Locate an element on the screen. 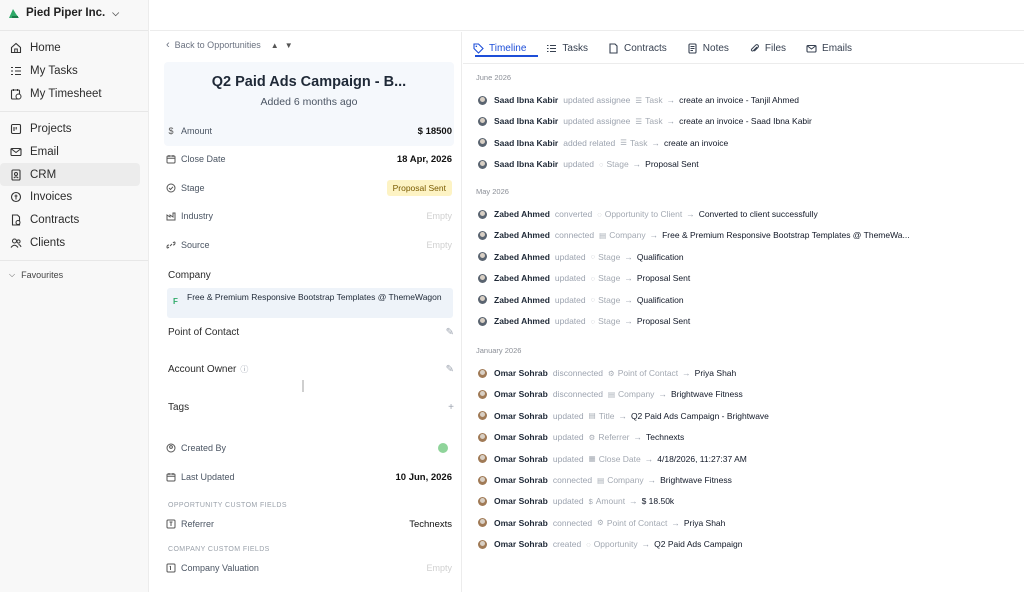  tab-files: Files is located at coordinates (767, 48).